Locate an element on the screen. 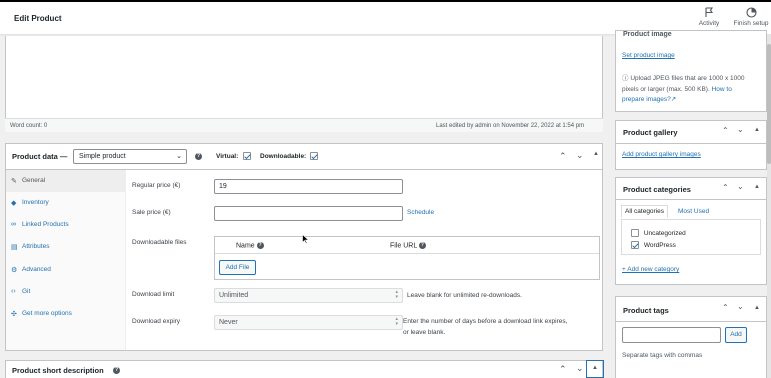  list-icon: ▤ is located at coordinates (14, 247).